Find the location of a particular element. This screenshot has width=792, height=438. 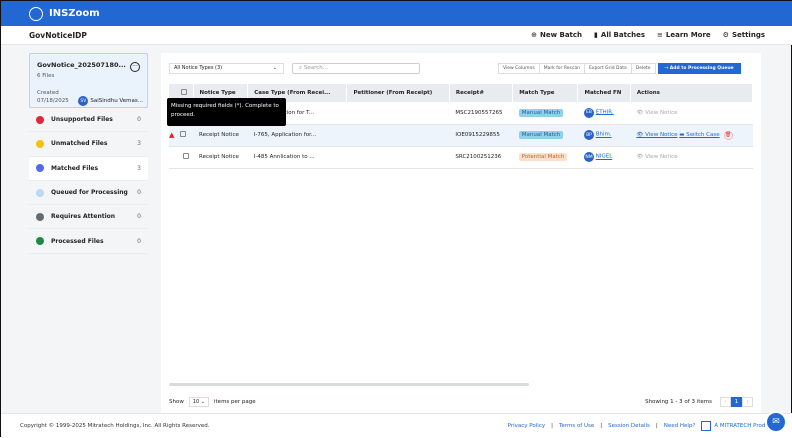

page-title: GovNoticeIDP is located at coordinates (58, 35).